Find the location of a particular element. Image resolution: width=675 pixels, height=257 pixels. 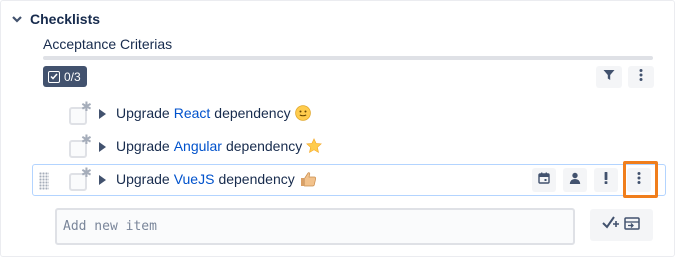

add-item-input is located at coordinates (315, 226).